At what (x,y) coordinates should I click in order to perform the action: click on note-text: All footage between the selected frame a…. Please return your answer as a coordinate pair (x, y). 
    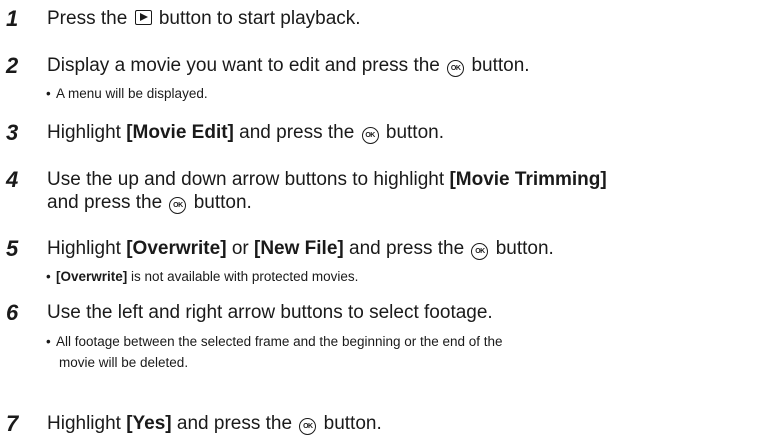
    Looking at the image, I should click on (279, 341).